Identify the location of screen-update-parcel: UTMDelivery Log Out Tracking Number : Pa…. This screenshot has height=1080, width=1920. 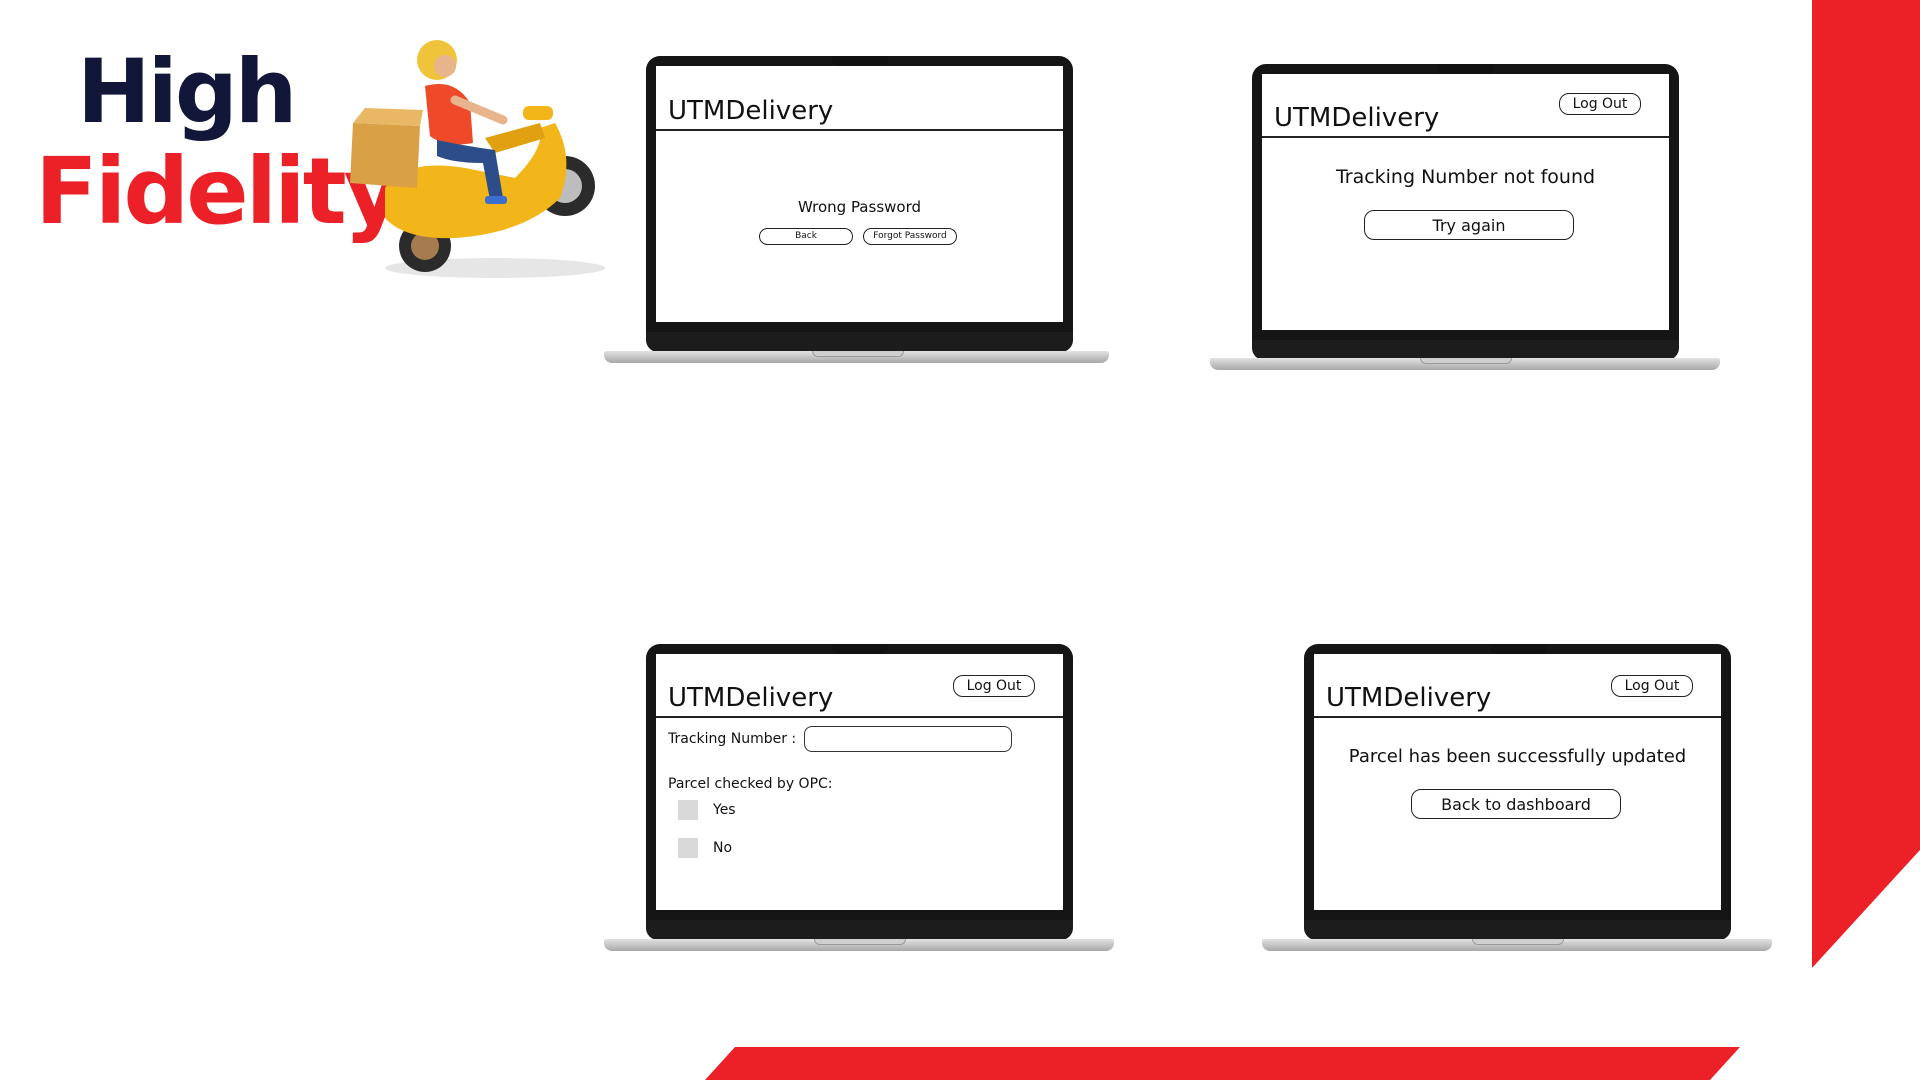
(859, 782).